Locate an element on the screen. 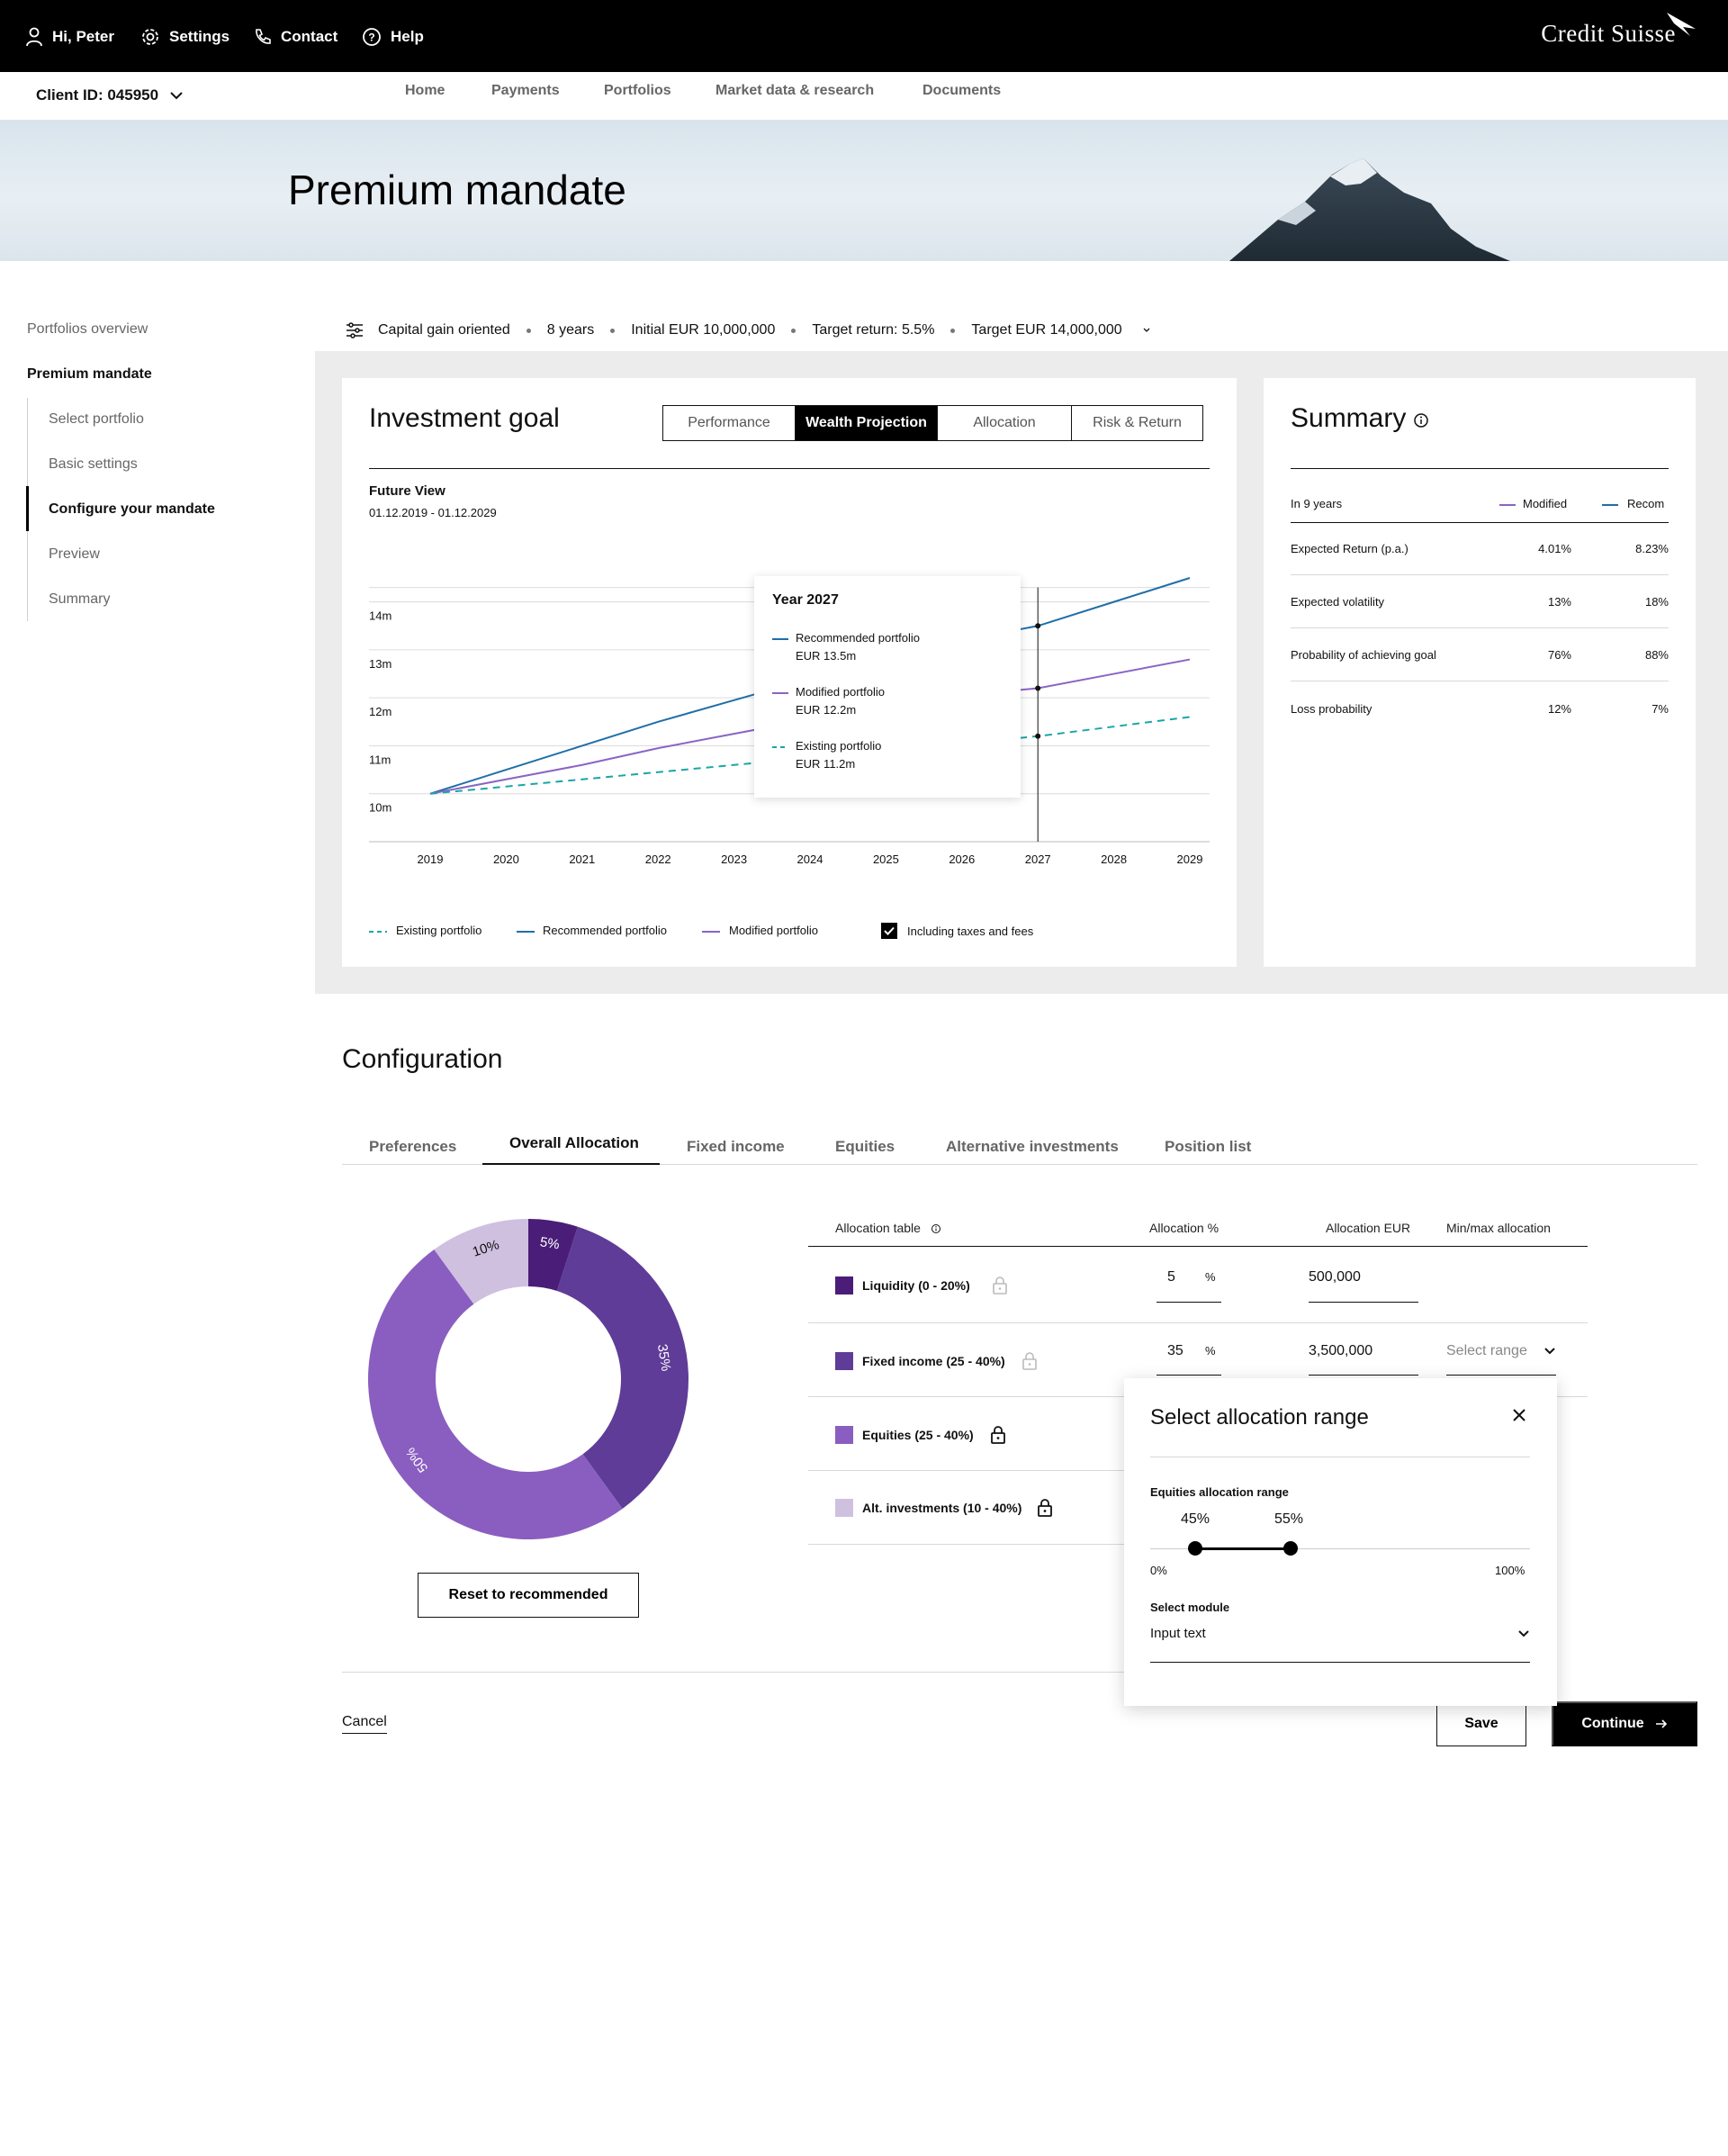 The height and width of the screenshot is (2156, 1728). leftnav-step-configure: Configure your mandate is located at coordinates (132, 509).